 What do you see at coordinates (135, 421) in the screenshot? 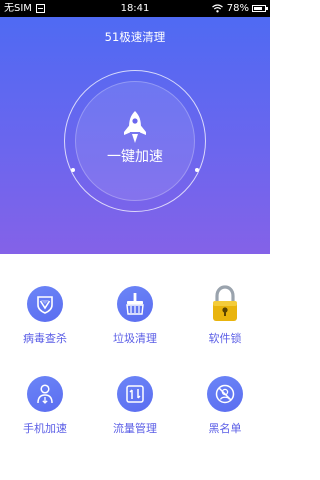
I see `feature-traffic-manage: 流量管理` at bounding box center [135, 421].